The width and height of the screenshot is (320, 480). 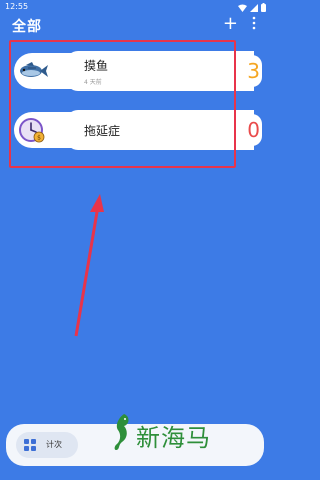 I want to click on watermark-text: 新海马, so click(x=173, y=438).